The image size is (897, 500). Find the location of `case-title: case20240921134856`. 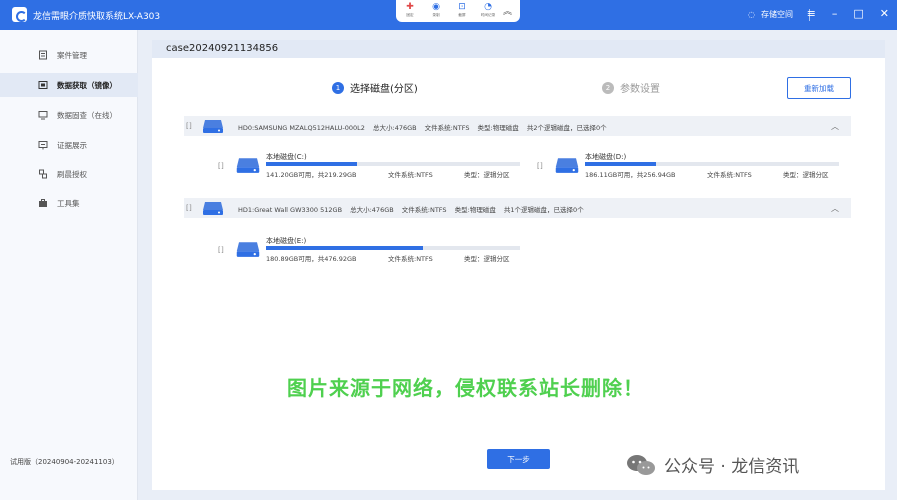

case-title: case20240921134856 is located at coordinates (222, 48).